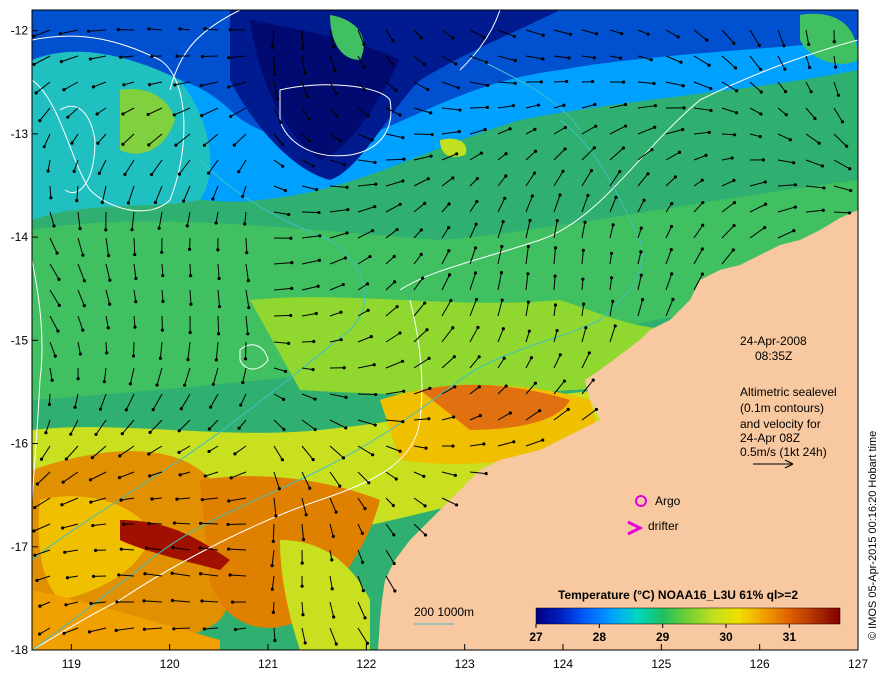 This screenshot has width=880, height=685. What do you see at coordinates (20, 547) in the screenshot?
I see `lat-tick-label: -17` at bounding box center [20, 547].